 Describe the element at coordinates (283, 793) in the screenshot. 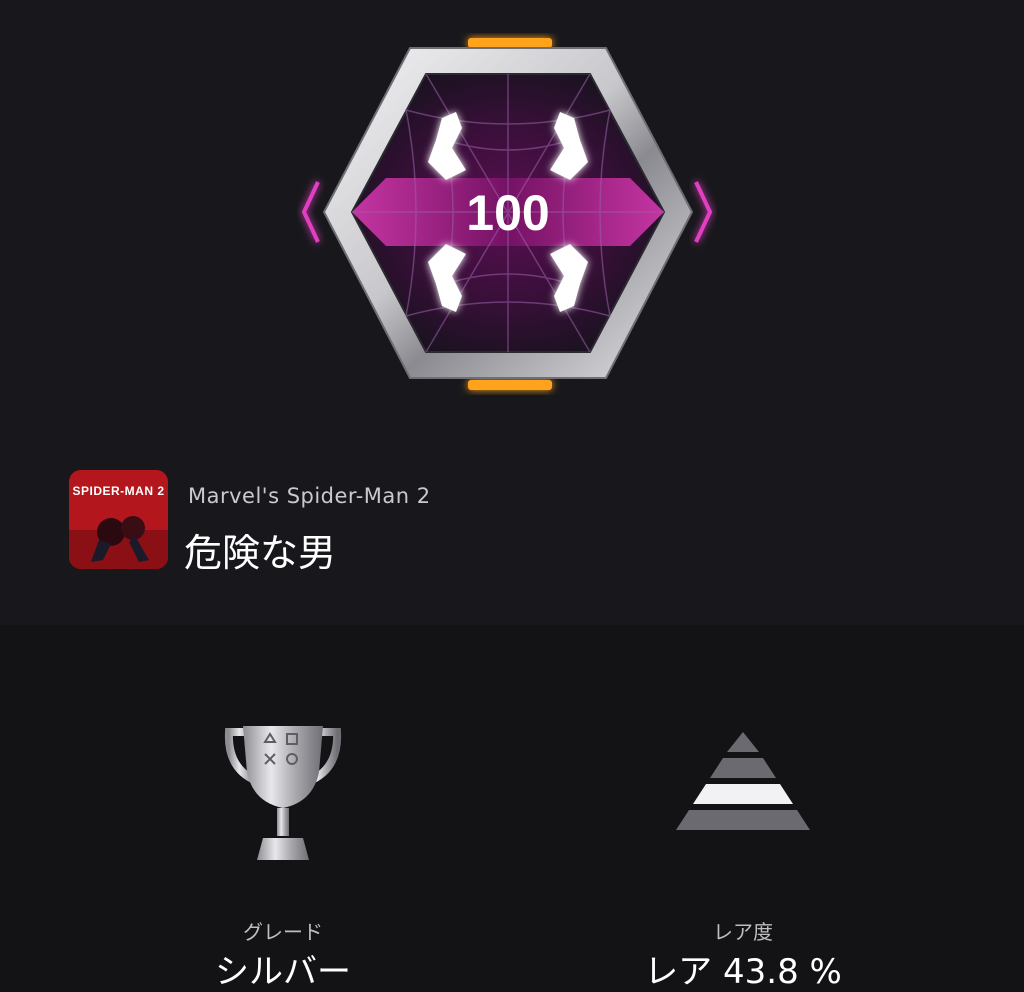

I see `silver-trophy-icon` at that location.